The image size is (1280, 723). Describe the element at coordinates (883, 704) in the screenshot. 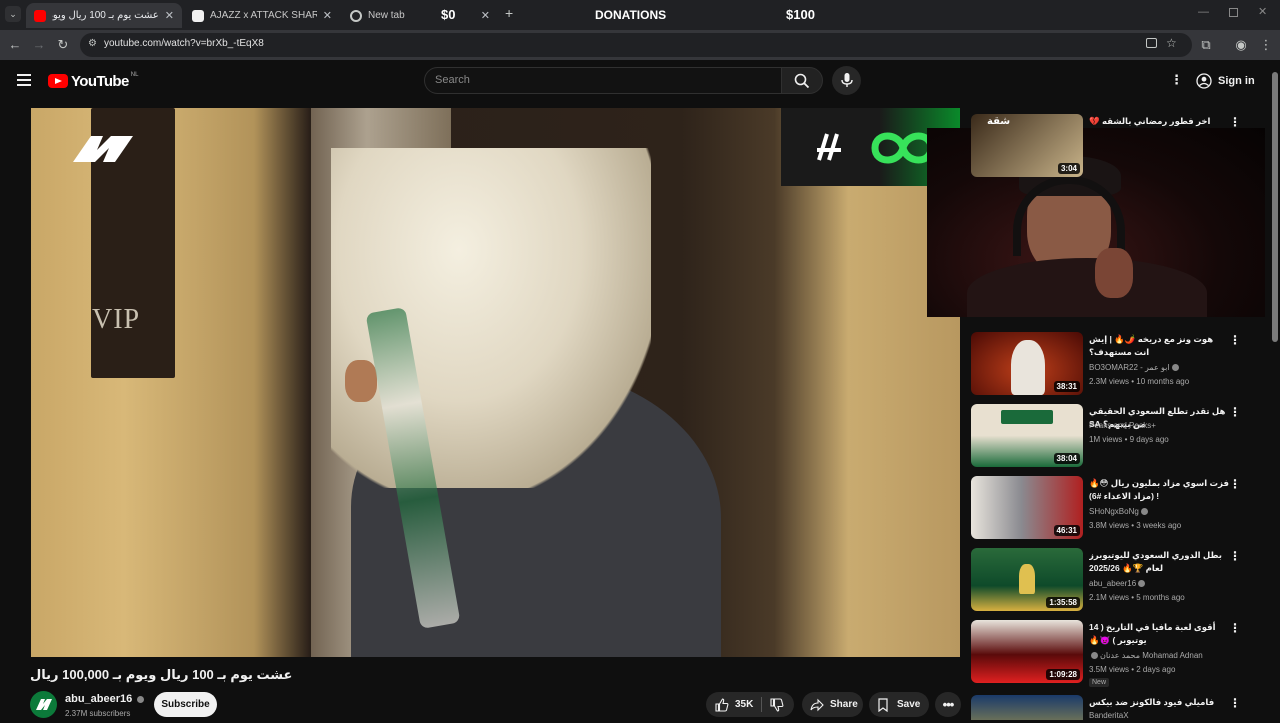

I see `save-bookmark-icon` at that location.